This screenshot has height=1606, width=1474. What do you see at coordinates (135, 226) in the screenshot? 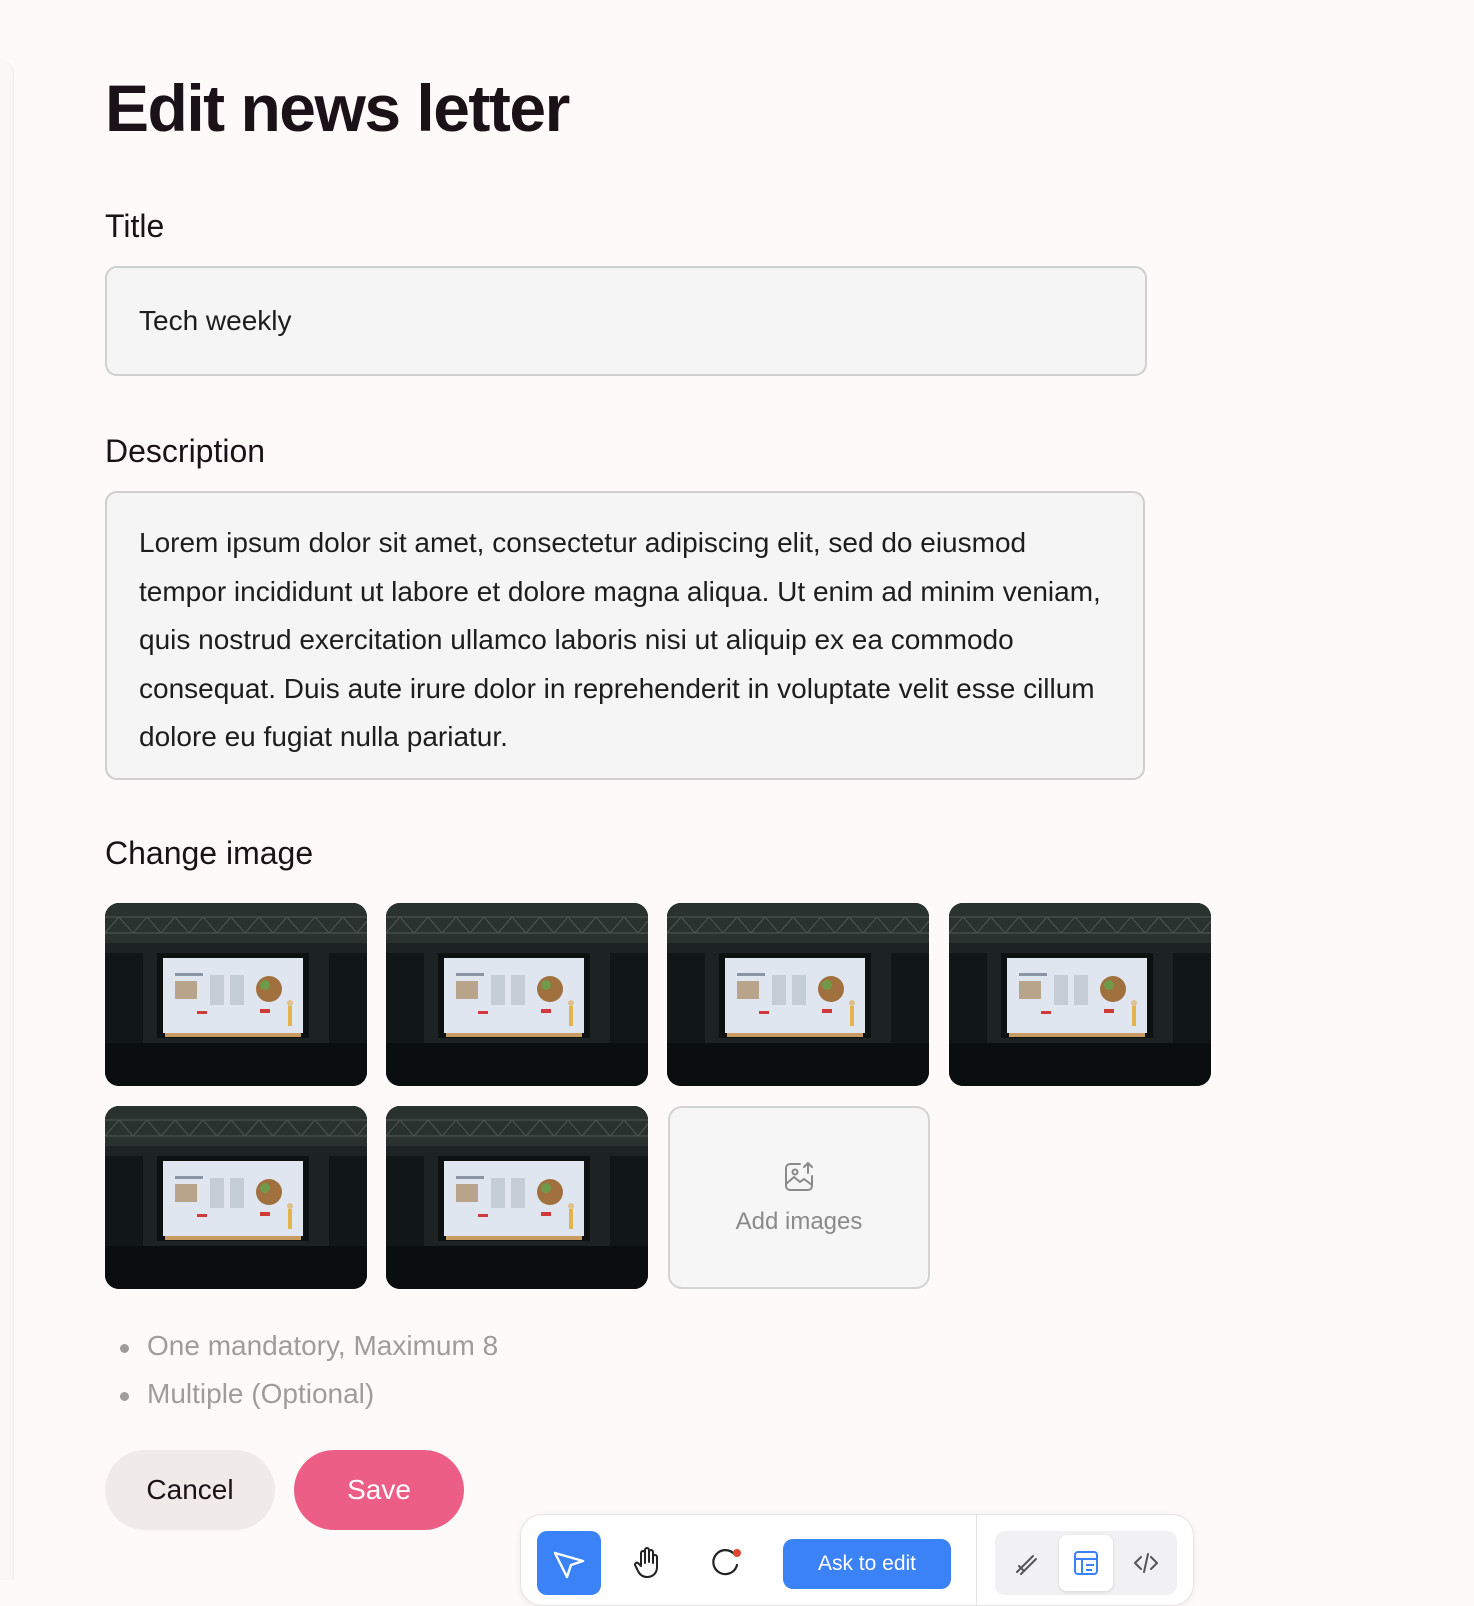
I see `title-label: Title` at bounding box center [135, 226].